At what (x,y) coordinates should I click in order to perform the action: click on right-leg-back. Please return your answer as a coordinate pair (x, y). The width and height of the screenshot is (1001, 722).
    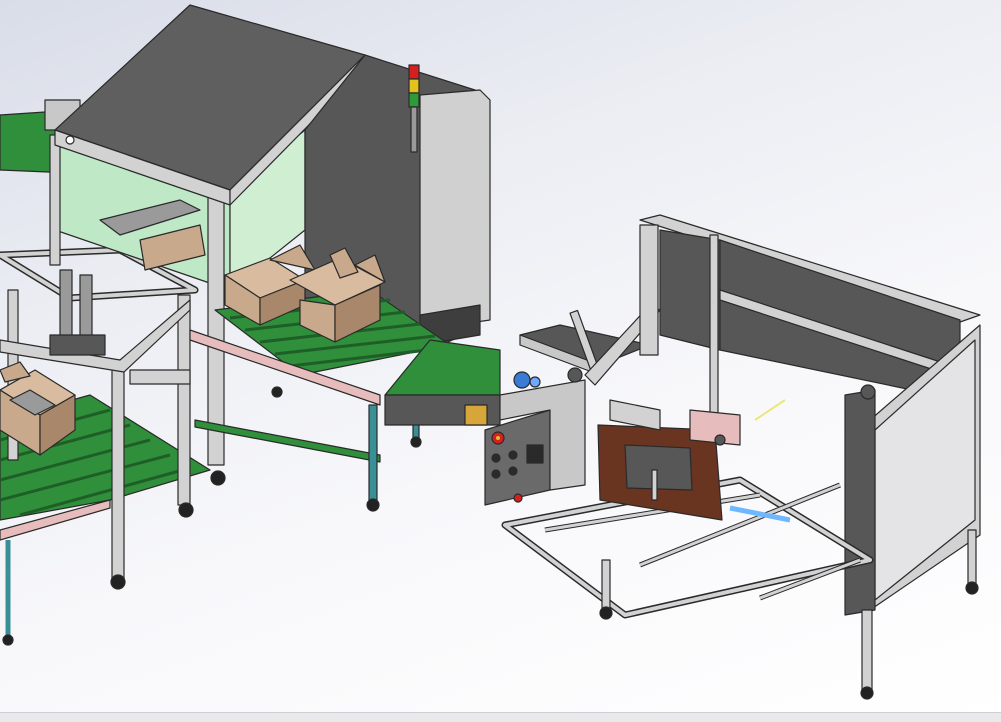
    Looking at the image, I should click on (972, 557).